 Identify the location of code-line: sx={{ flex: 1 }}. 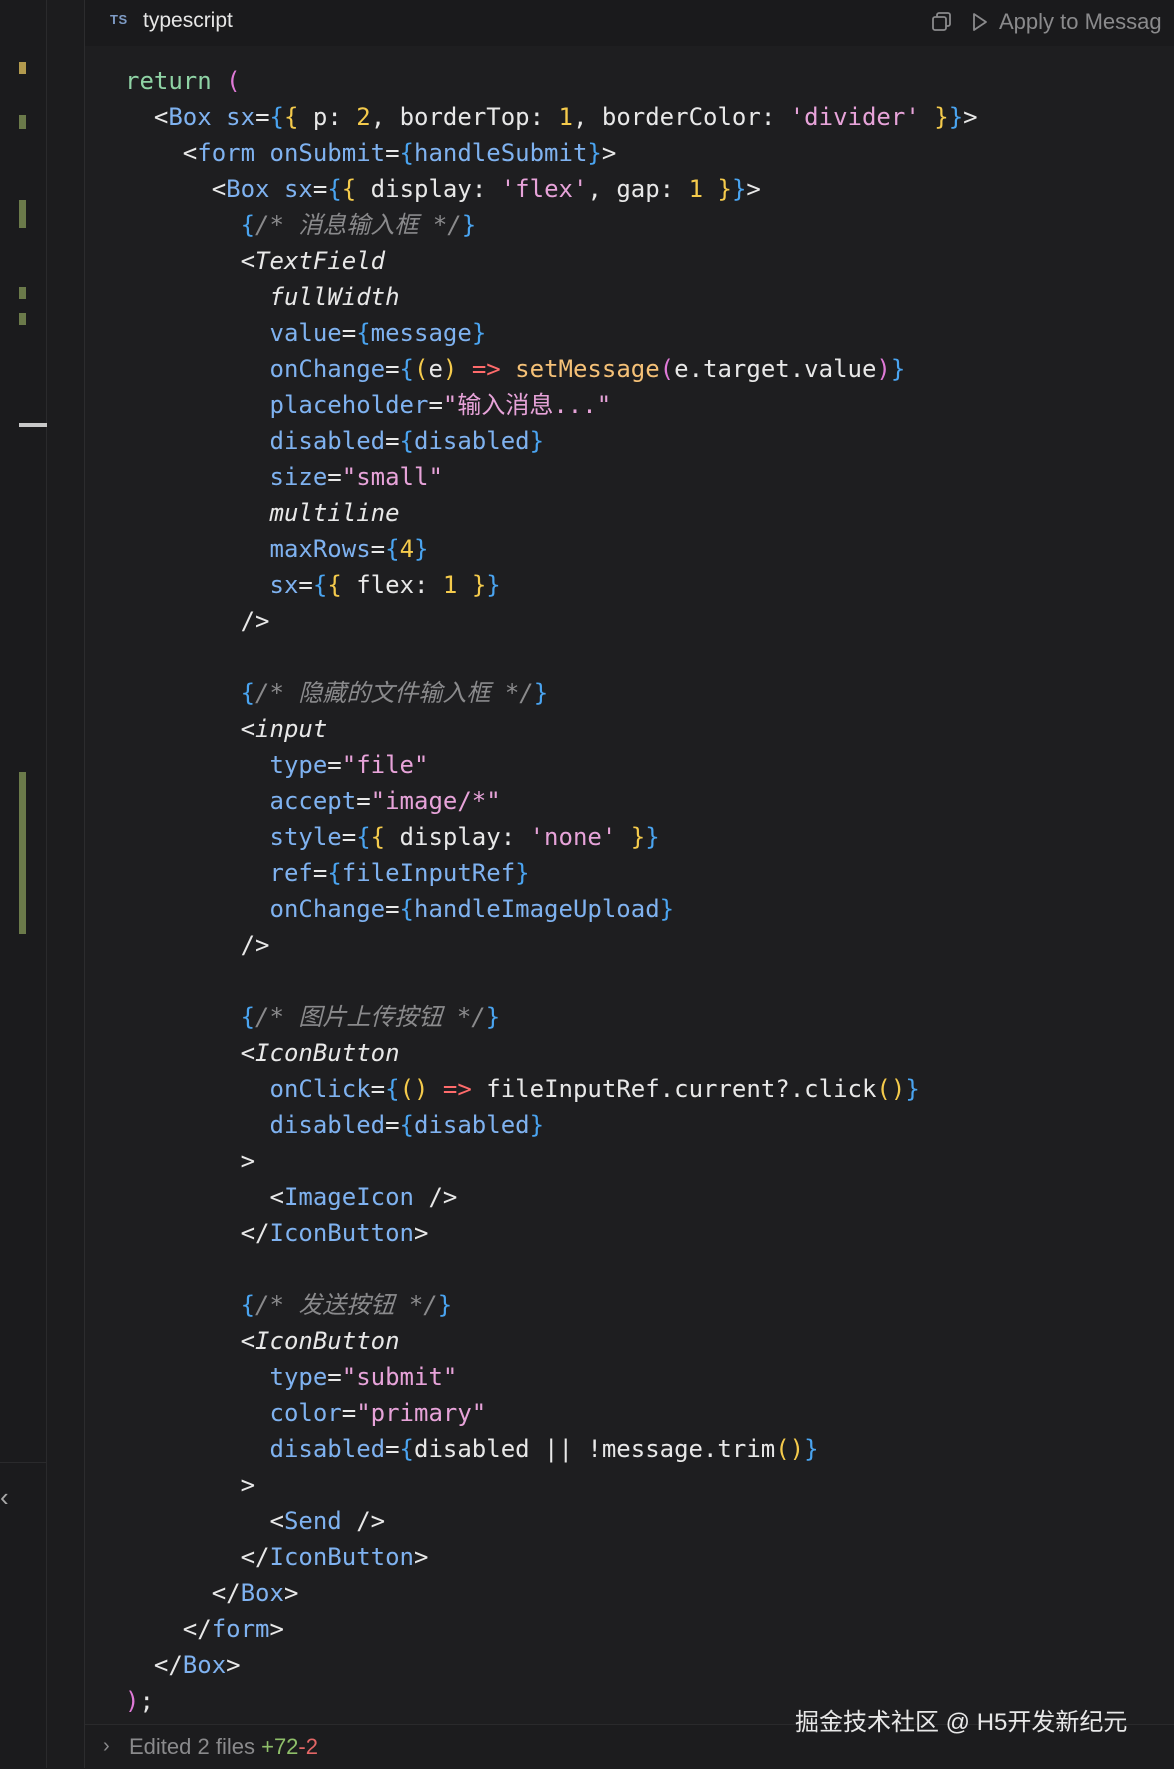
(551, 585).